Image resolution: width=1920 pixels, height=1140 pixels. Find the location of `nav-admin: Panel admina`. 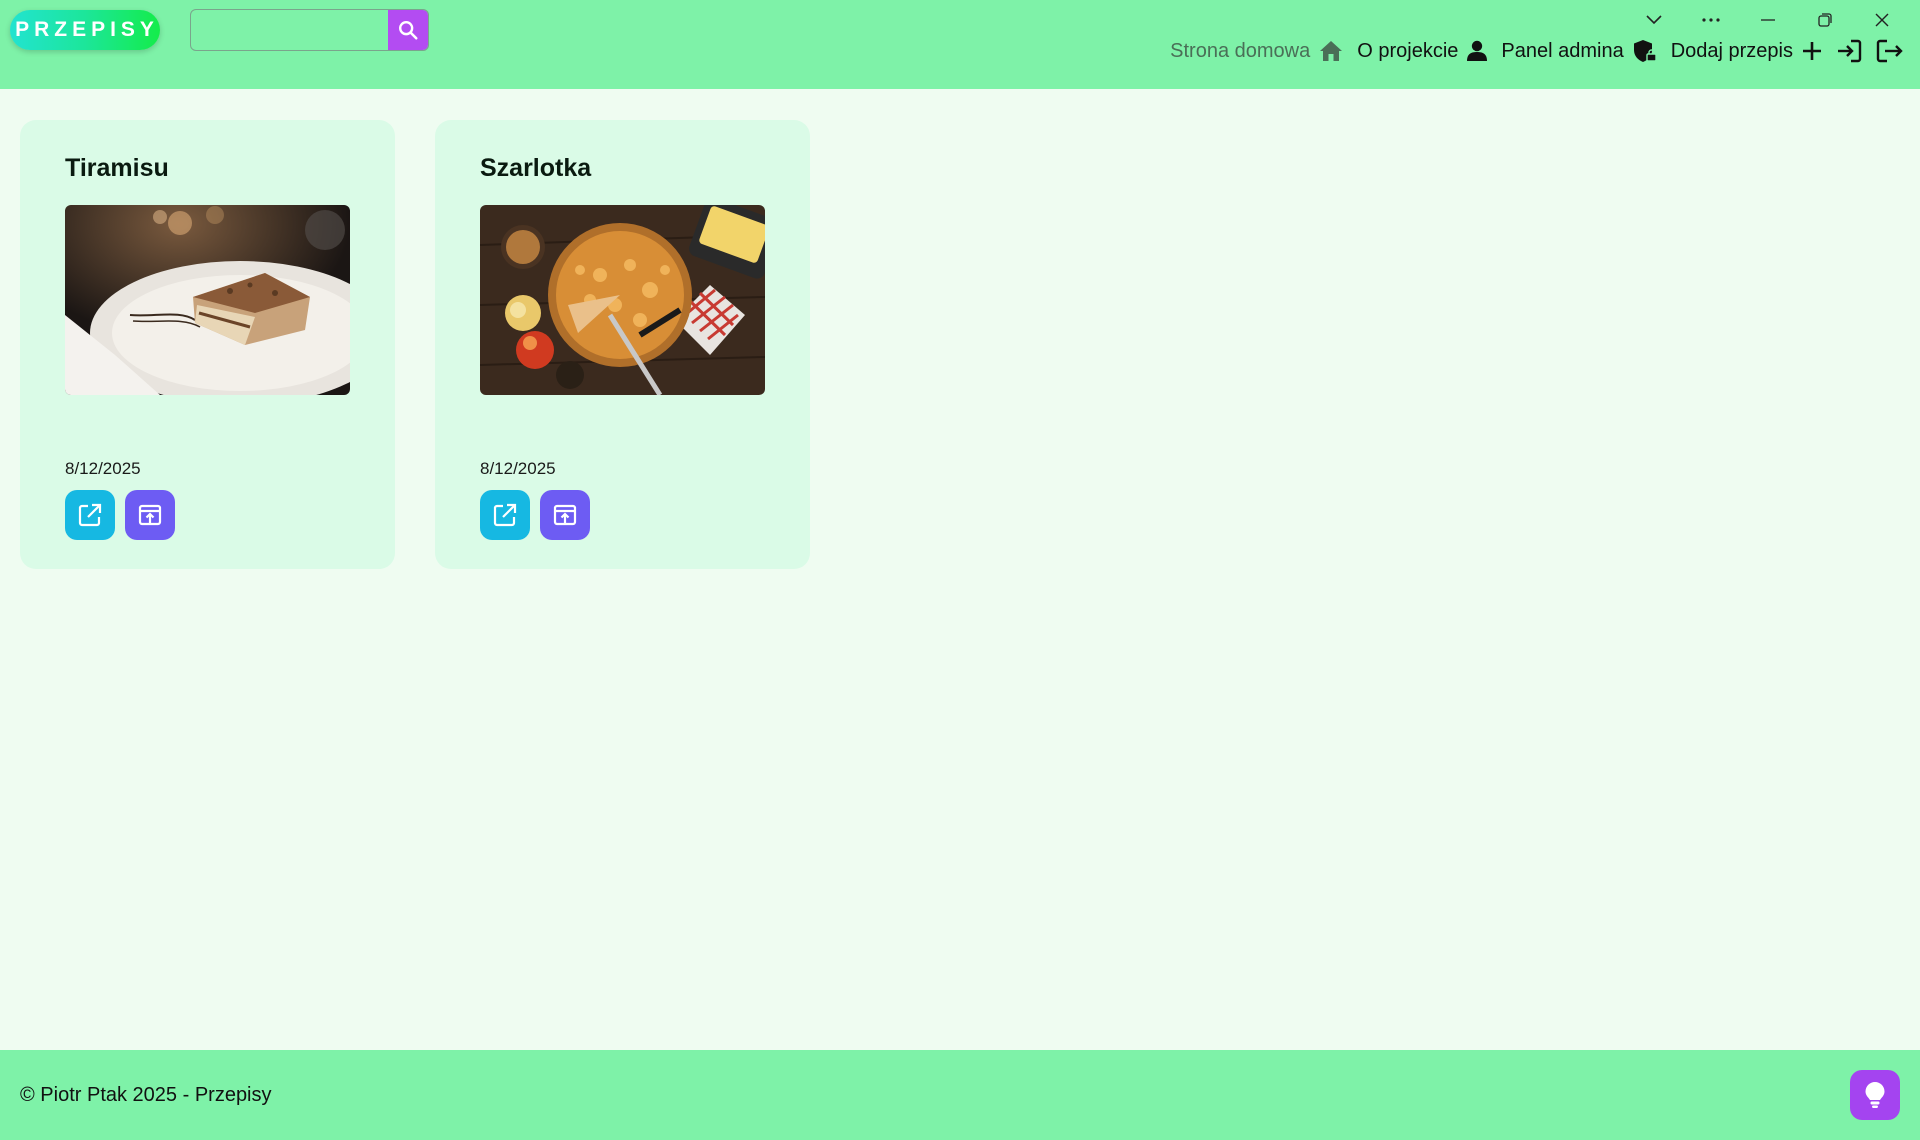

nav-admin: Panel admina is located at coordinates (1579, 51).